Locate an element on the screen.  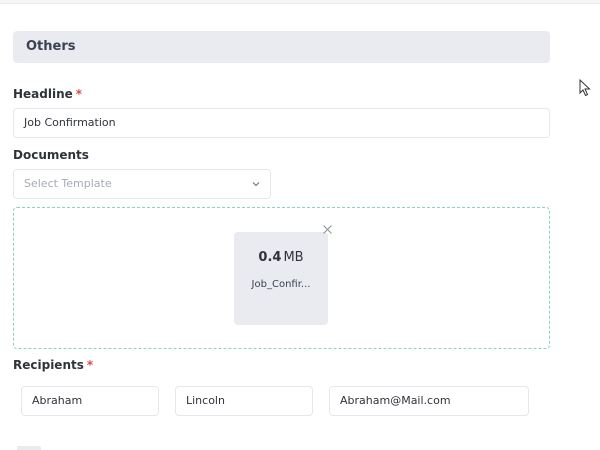
template-select: Select Template is located at coordinates (142, 184).